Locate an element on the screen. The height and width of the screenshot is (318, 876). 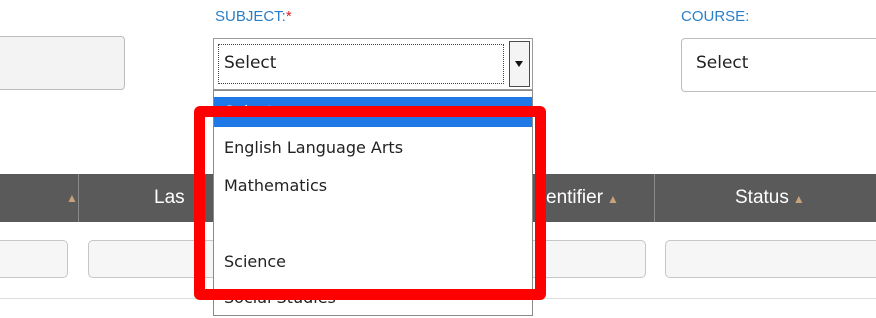
subject-label: SUBJECT:* is located at coordinates (253, 16).